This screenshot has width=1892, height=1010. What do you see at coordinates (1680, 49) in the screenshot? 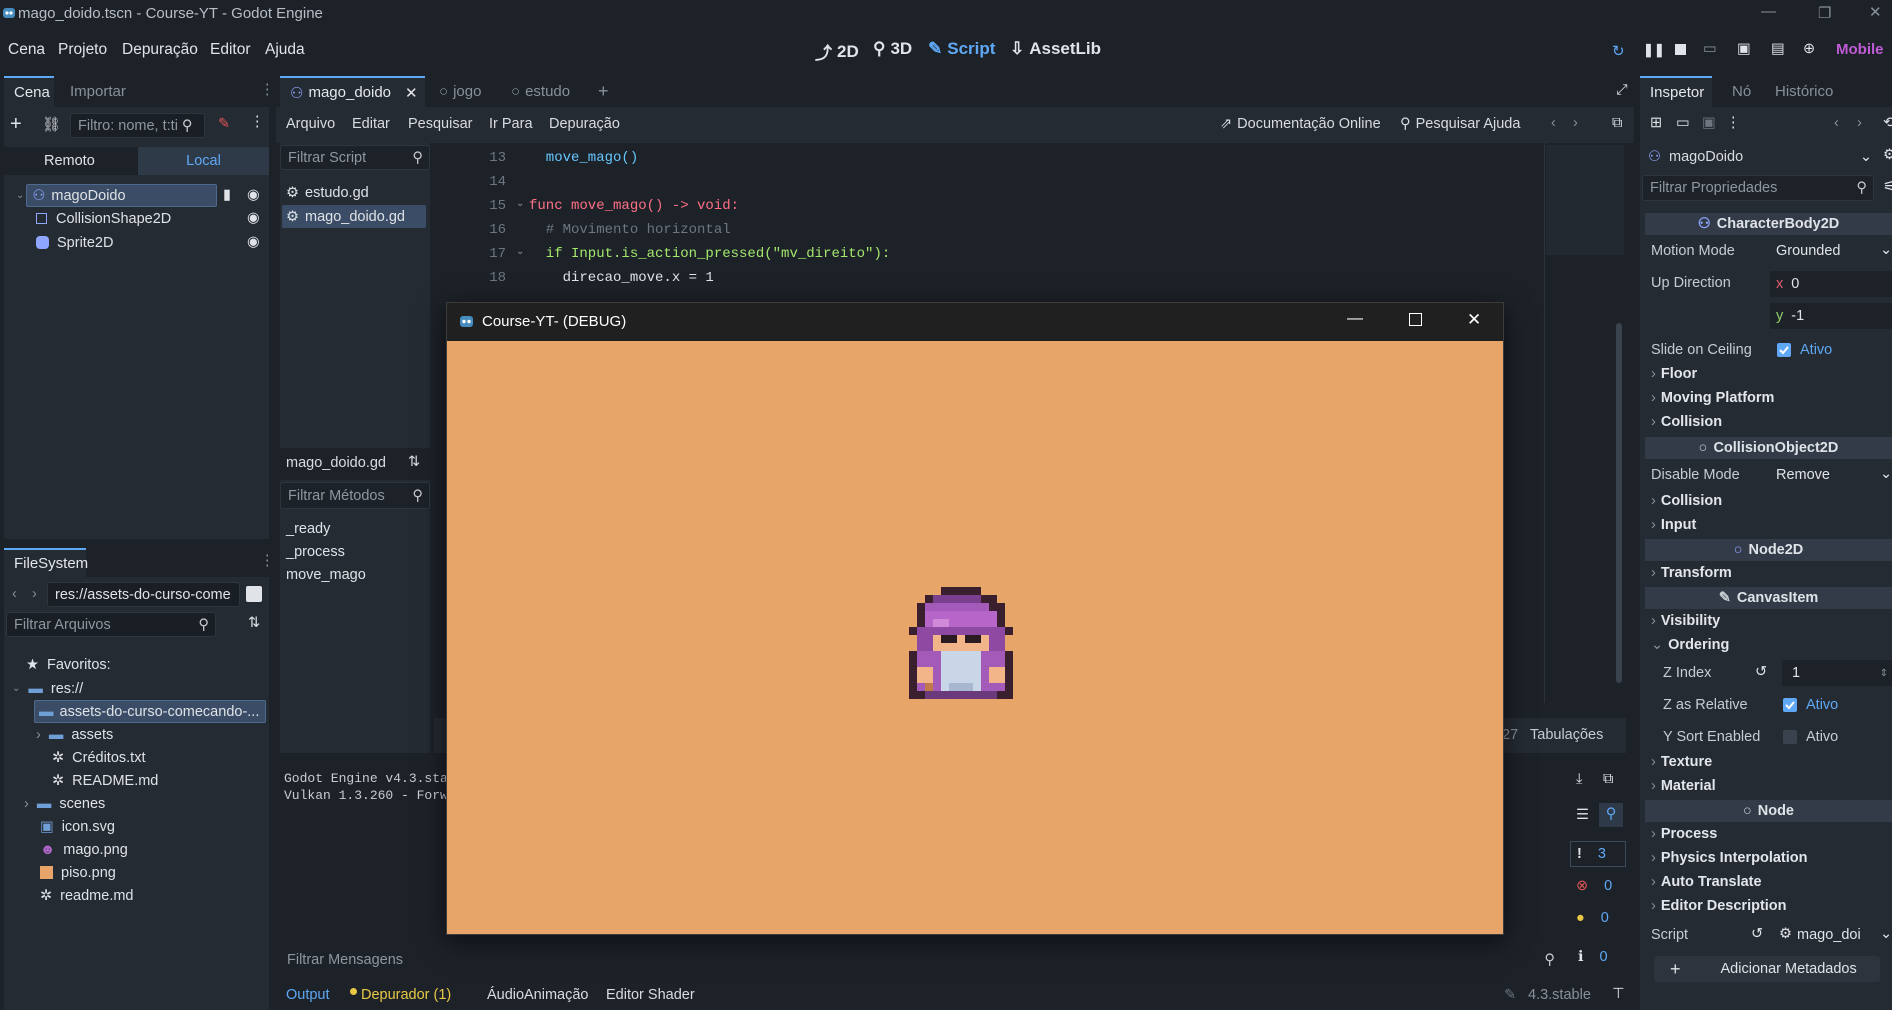
I see `stop-button` at bounding box center [1680, 49].